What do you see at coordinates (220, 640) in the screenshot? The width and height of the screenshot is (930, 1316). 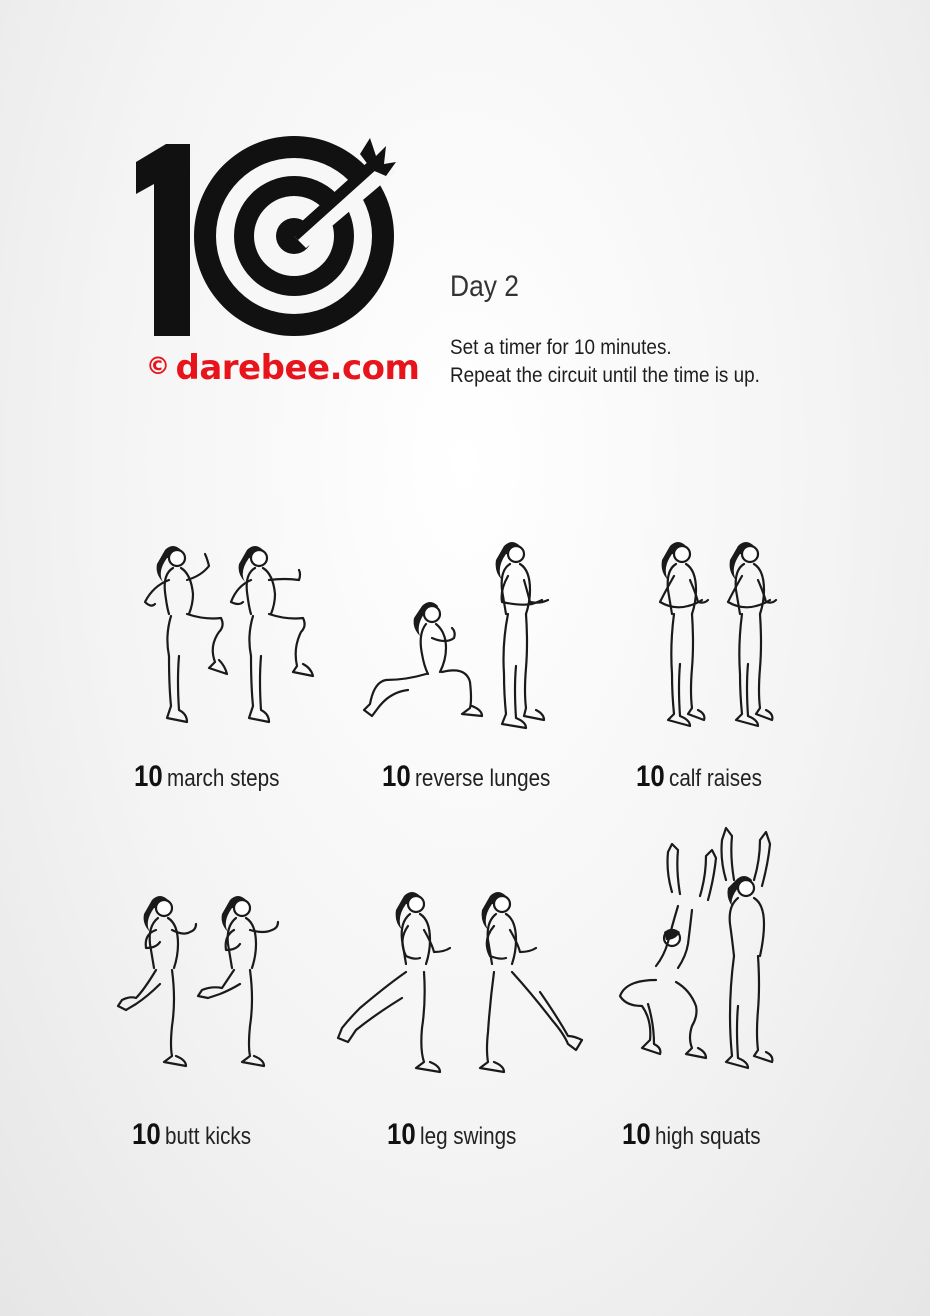 I see `exercise-illustration-march-steps` at bounding box center [220, 640].